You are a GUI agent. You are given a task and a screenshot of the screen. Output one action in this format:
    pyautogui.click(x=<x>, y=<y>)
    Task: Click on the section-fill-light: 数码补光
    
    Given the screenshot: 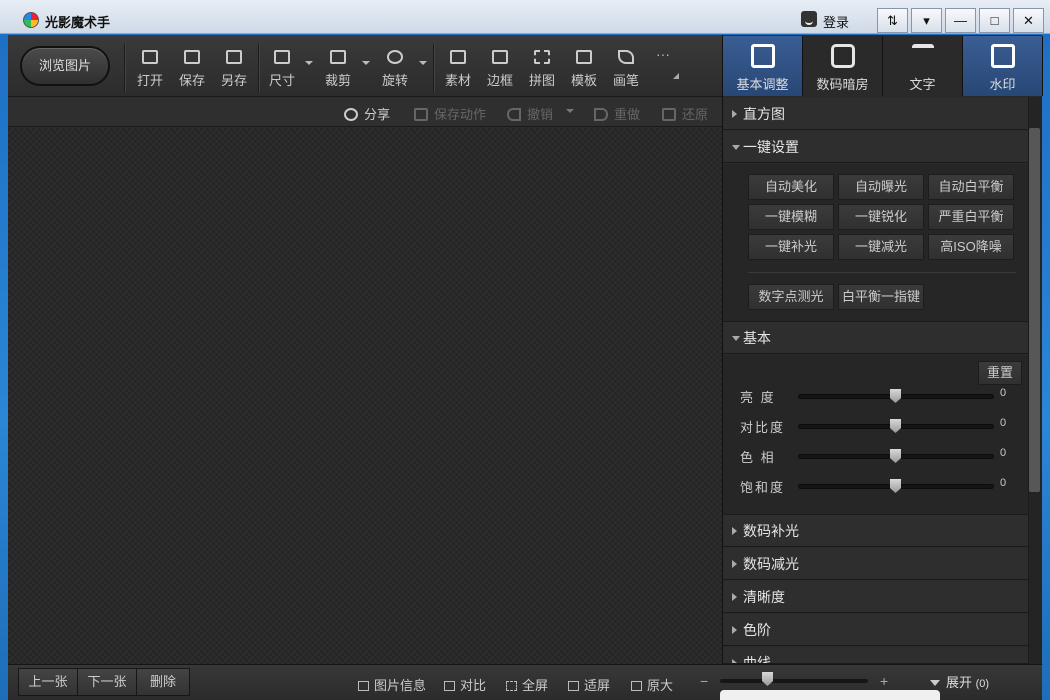 What is the action you would take?
    pyautogui.click(x=875, y=531)
    